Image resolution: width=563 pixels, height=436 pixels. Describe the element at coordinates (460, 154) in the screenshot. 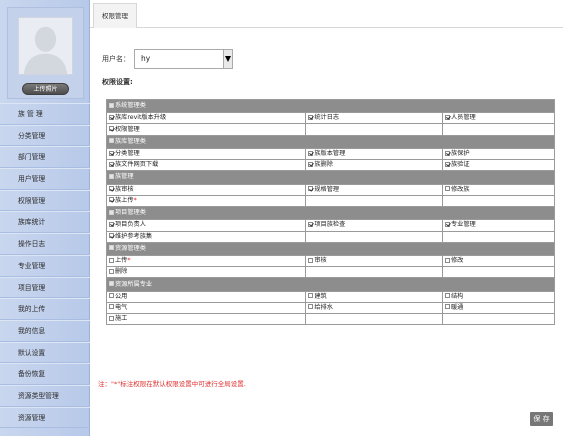

I see `permission-label: 族保护` at that location.